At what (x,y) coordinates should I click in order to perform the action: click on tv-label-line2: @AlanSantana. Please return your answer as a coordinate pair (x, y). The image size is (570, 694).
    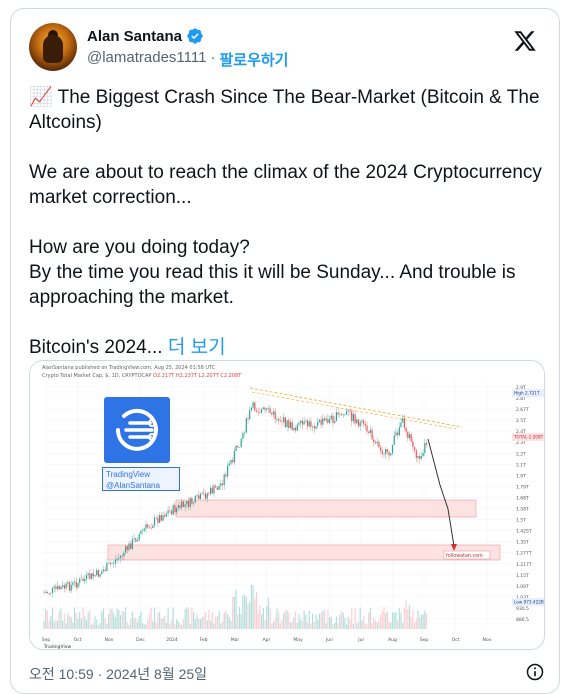
    Looking at the image, I should click on (133, 485).